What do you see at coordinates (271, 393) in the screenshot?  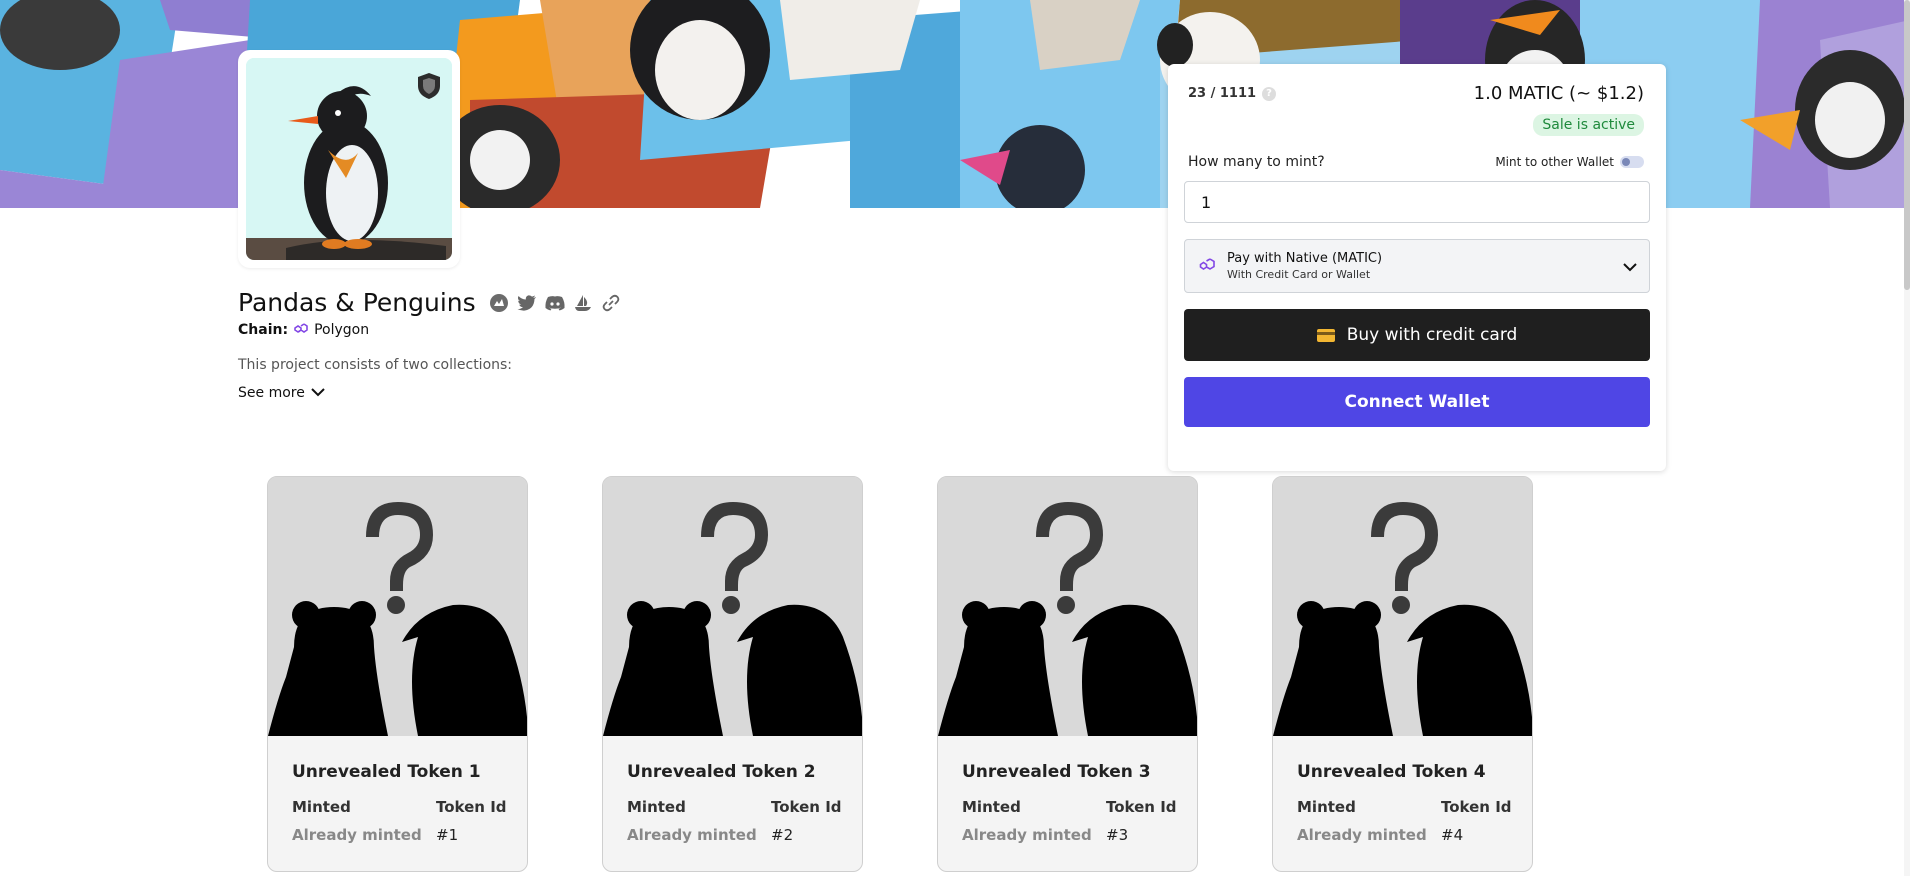 I see `see-more-label: See more` at bounding box center [271, 393].